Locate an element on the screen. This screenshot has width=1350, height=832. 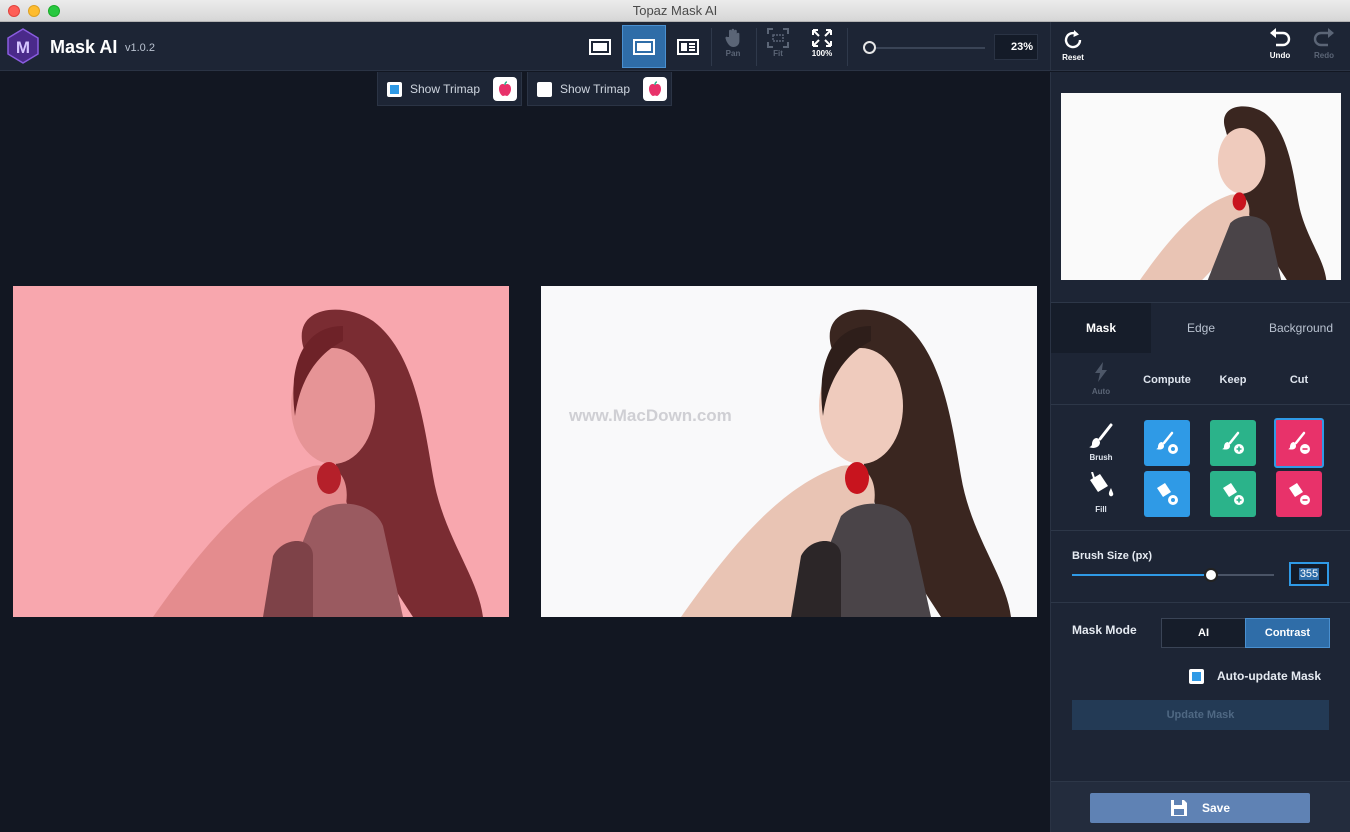
brush-label: Brush is located at coordinates (1101, 457).